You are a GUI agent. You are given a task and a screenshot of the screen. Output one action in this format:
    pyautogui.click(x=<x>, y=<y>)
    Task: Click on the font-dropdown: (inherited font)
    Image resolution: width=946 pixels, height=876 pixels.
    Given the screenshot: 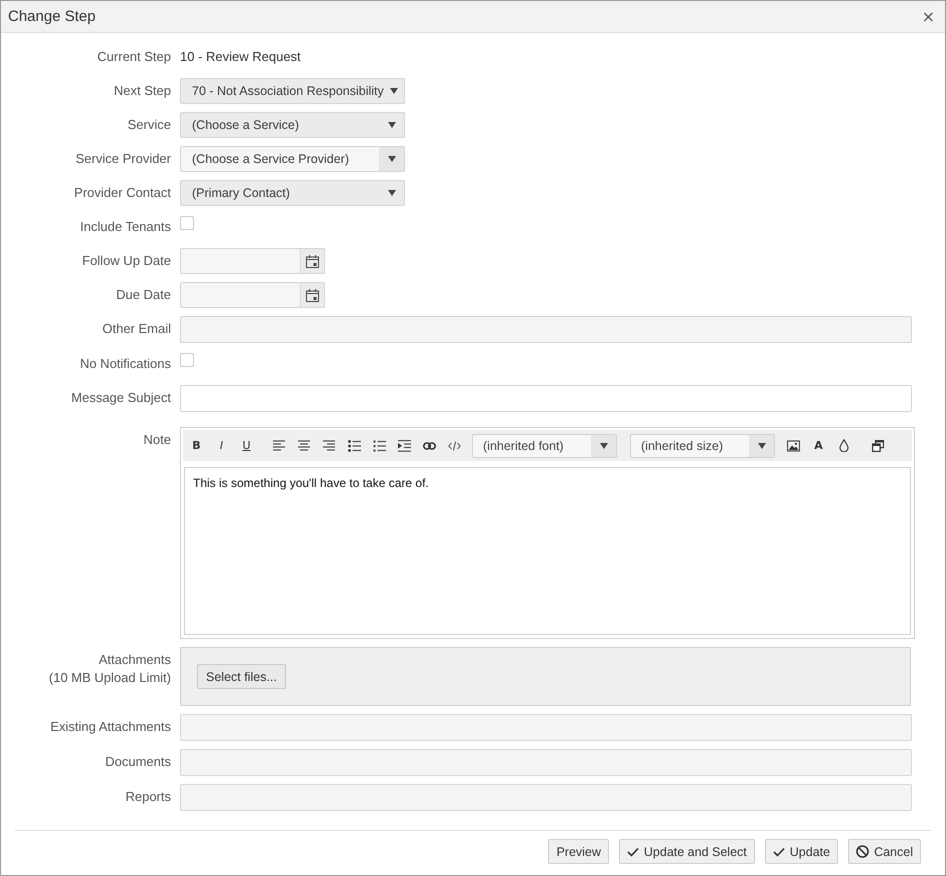 What is the action you would take?
    pyautogui.click(x=544, y=446)
    